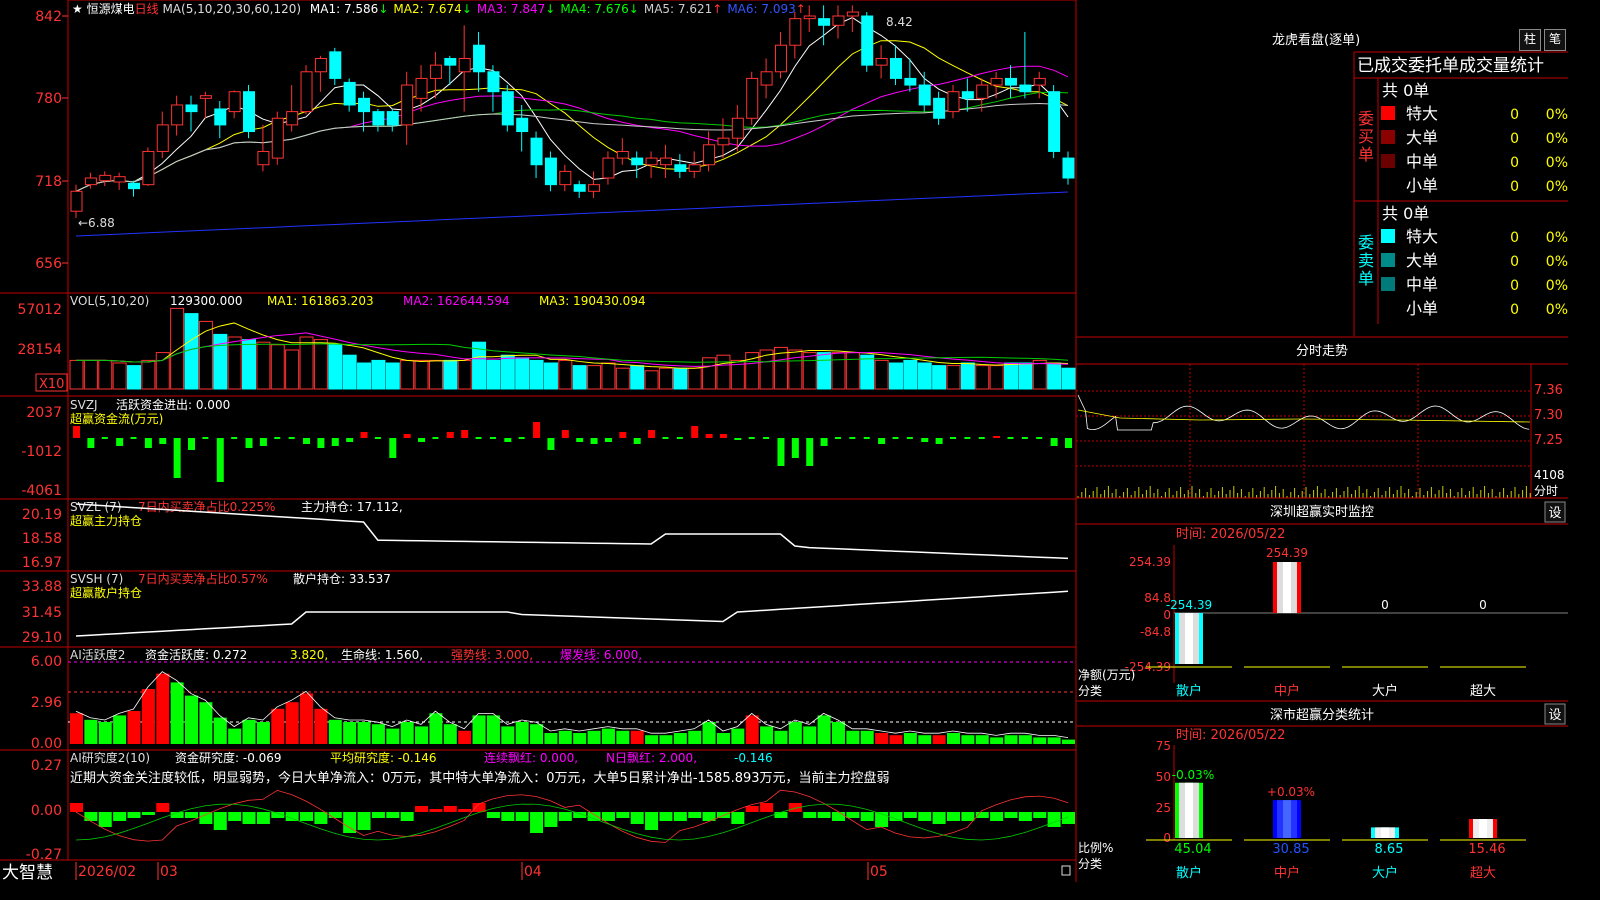 The width and height of the screenshot is (1600, 900). Describe the element at coordinates (1287, 553) in the screenshot. I see `sz-bar-label: 254.39` at that location.